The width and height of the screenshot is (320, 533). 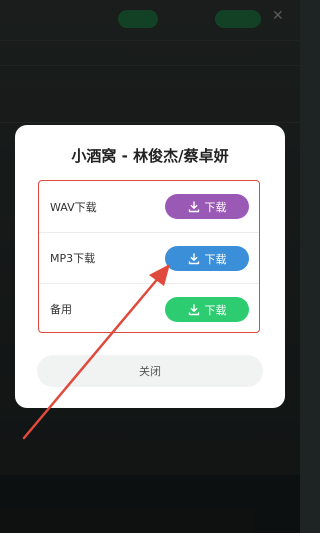 What do you see at coordinates (61, 309) in the screenshot?
I see `option-label-backup: 备用` at bounding box center [61, 309].